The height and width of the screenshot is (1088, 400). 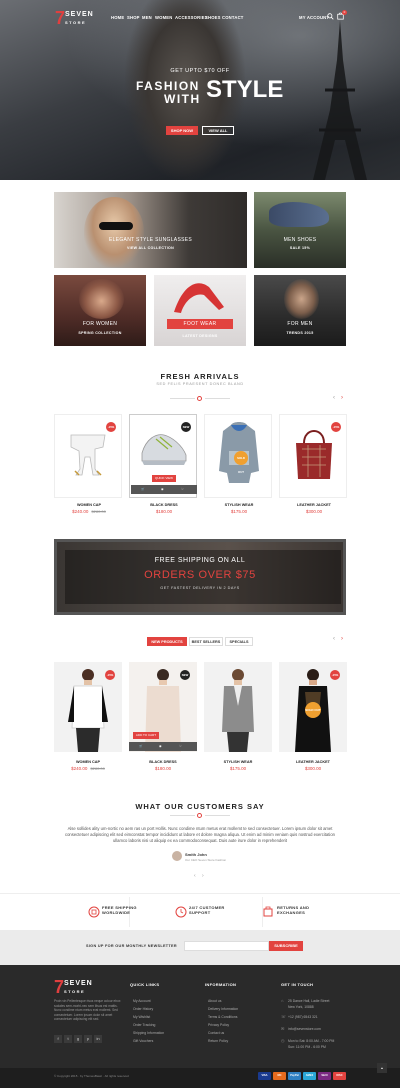 What do you see at coordinates (336, 427) in the screenshot?
I see `discount-badge: -15%` at bounding box center [336, 427].